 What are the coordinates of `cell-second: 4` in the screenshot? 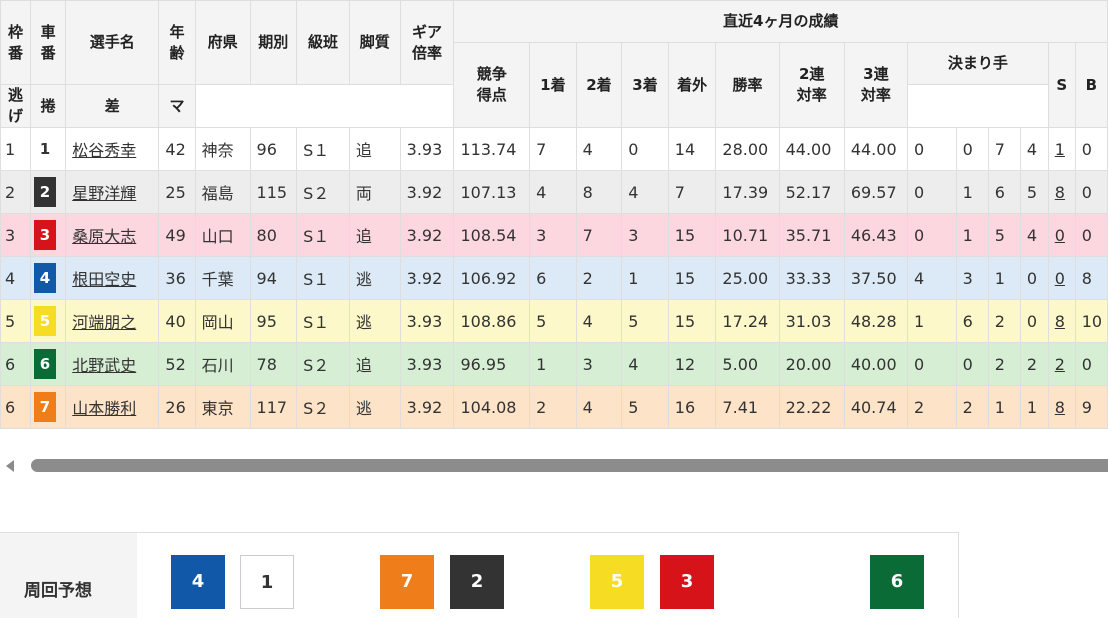 It's located at (599, 321).